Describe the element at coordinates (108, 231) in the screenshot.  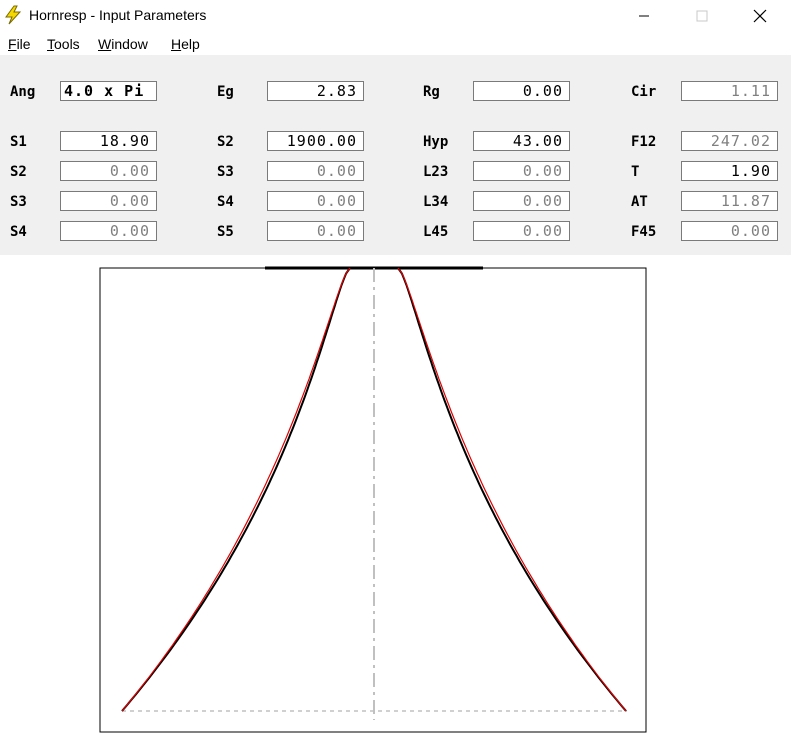
I see `param-field-s4-seg4: 0.00` at that location.